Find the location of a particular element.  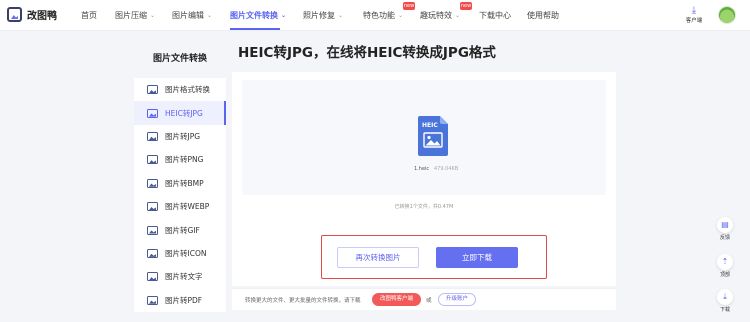

logo-icon is located at coordinates (14, 14).